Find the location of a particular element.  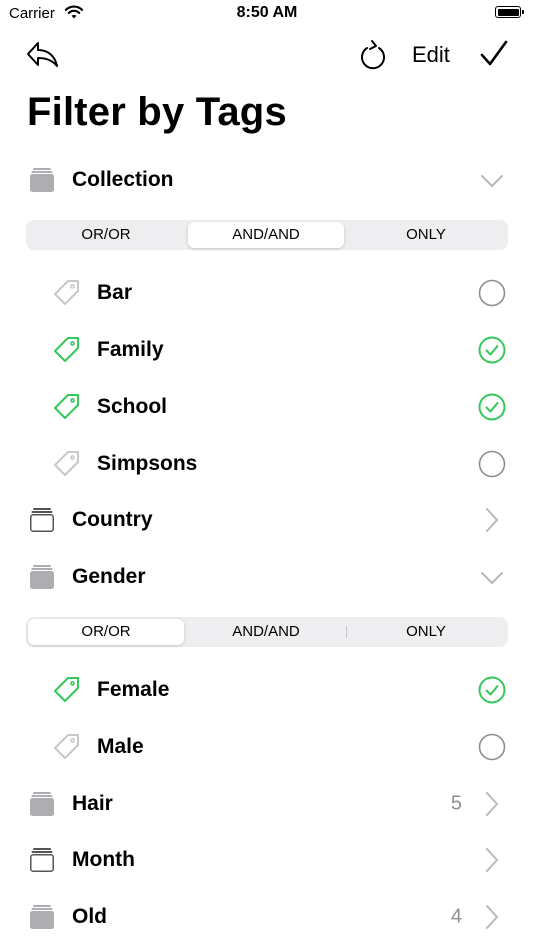

tag-row: School is located at coordinates (267, 407).